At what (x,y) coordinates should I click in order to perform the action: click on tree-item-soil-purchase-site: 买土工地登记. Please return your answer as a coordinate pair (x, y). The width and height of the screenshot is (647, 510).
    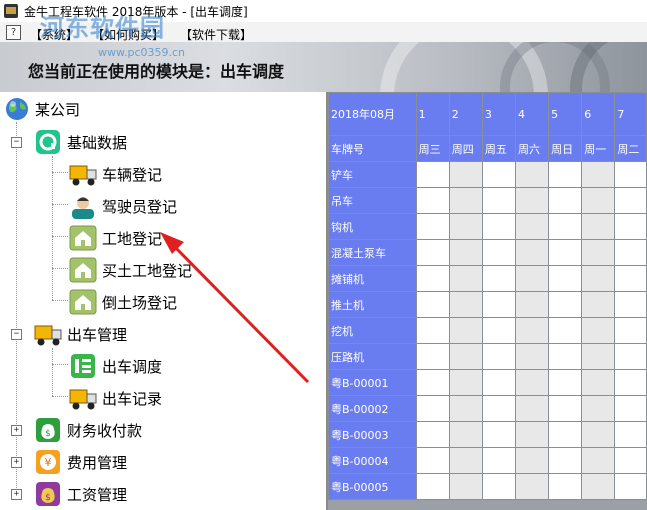
    Looking at the image, I should click on (130, 270).